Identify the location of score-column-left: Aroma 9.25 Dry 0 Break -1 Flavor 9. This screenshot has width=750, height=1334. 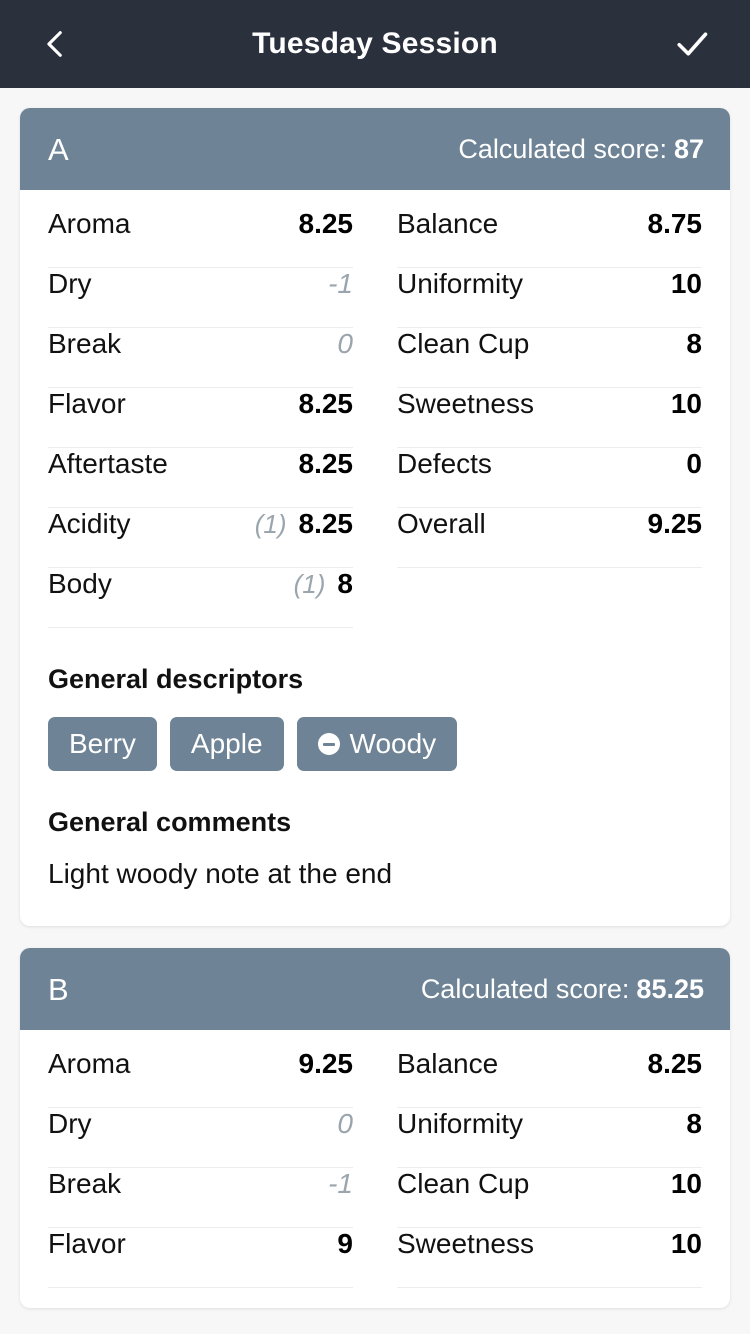
(201, 1168).